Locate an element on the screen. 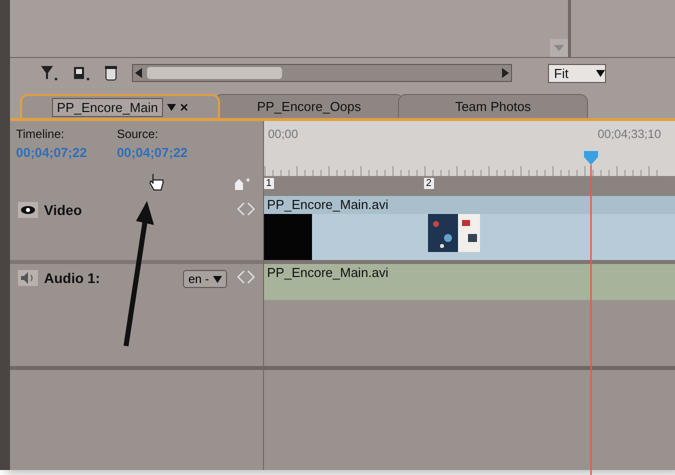 The width and height of the screenshot is (675, 475). scroll-left-icon is located at coordinates (139, 73).